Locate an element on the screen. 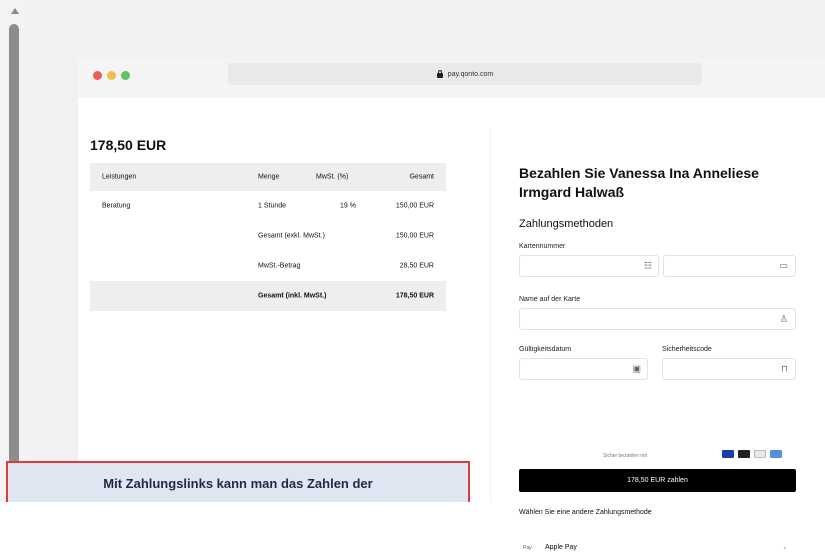 The image size is (825, 560). table-header: Leistungen Menge MwSt. (%) Gesamt is located at coordinates (268, 177).